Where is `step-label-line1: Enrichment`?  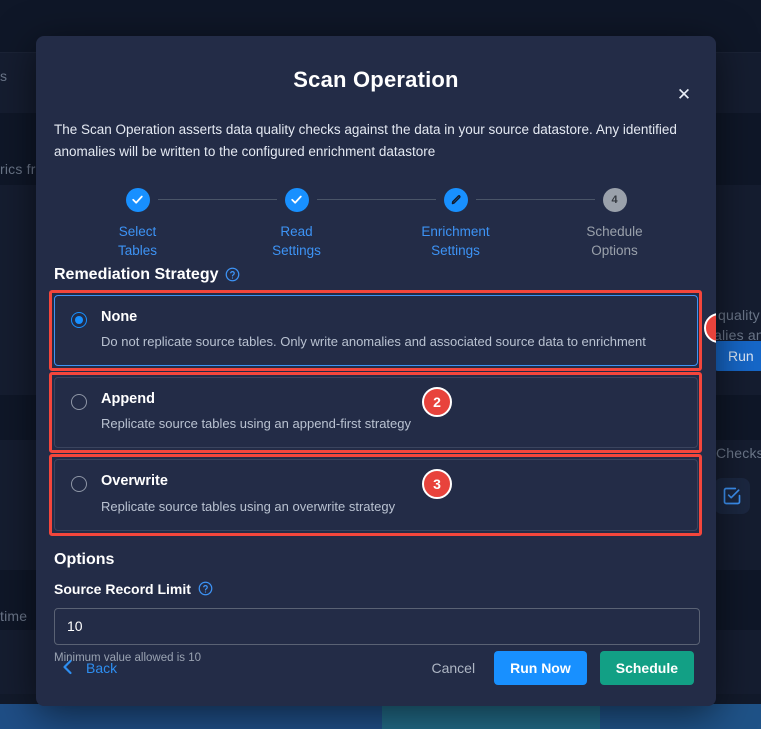 step-label-line1: Enrichment is located at coordinates (455, 231).